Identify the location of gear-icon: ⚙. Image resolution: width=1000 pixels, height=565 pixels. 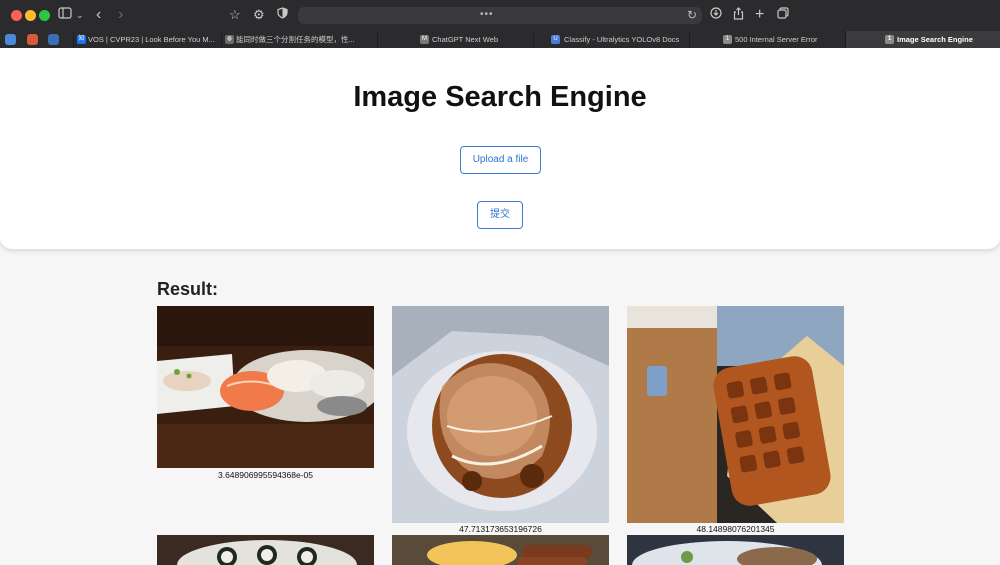
(259, 15).